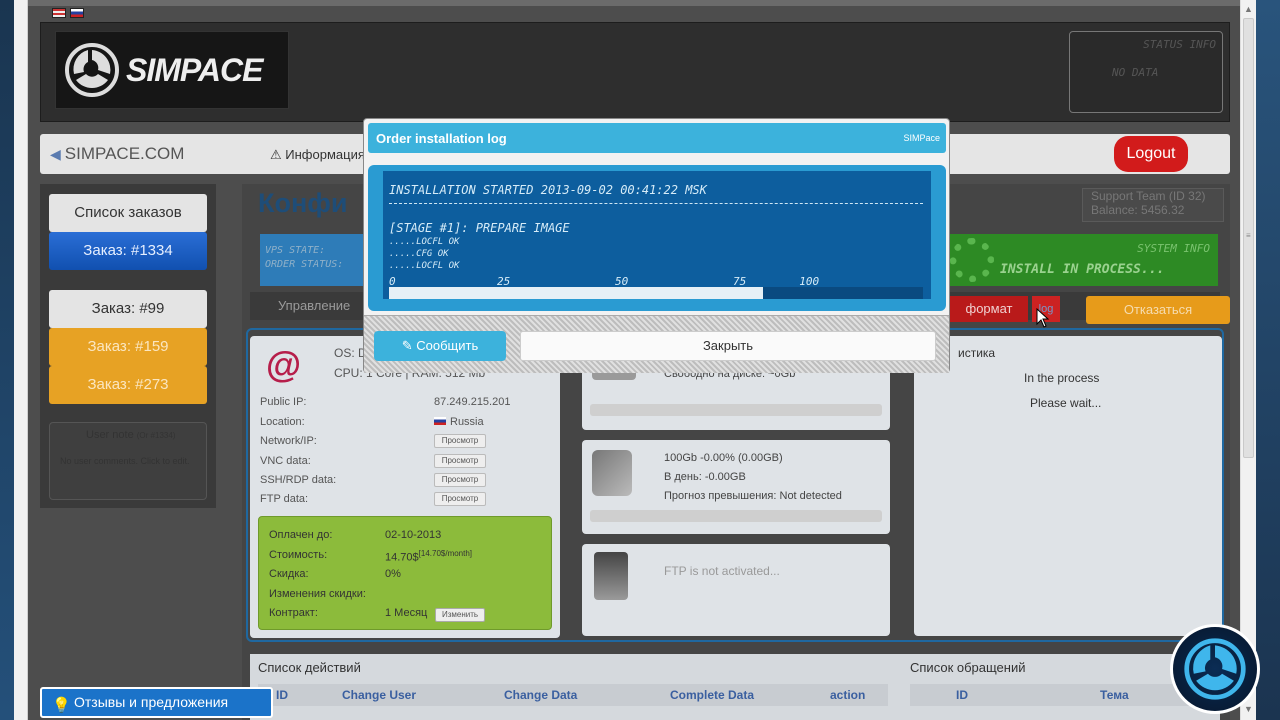 Image resolution: width=1280 pixels, height=720 pixels. What do you see at coordinates (293, 613) in the screenshot?
I see `contract-label: Контракт:` at bounding box center [293, 613].